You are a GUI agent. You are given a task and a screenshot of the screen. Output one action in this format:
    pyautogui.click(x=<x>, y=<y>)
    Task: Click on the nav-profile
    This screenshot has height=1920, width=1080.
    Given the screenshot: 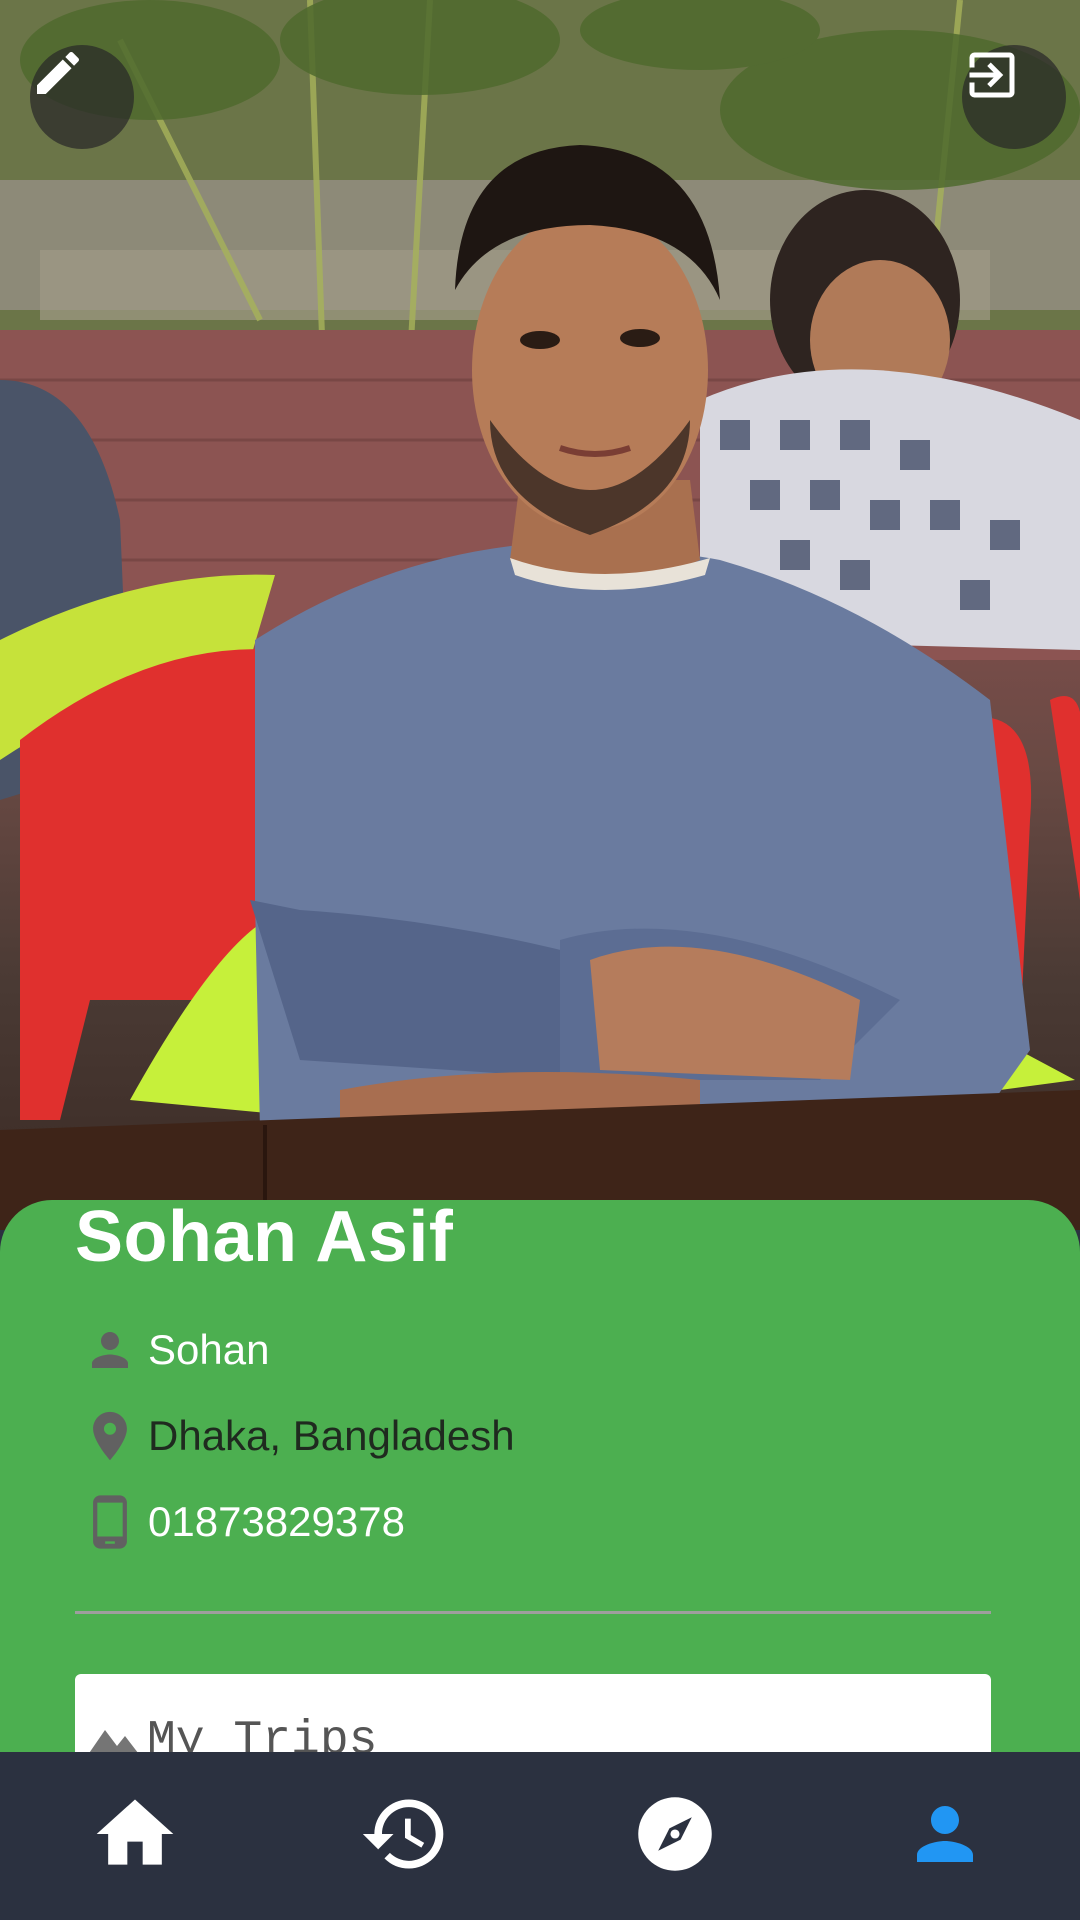 What is the action you would take?
    pyautogui.click(x=945, y=1836)
    